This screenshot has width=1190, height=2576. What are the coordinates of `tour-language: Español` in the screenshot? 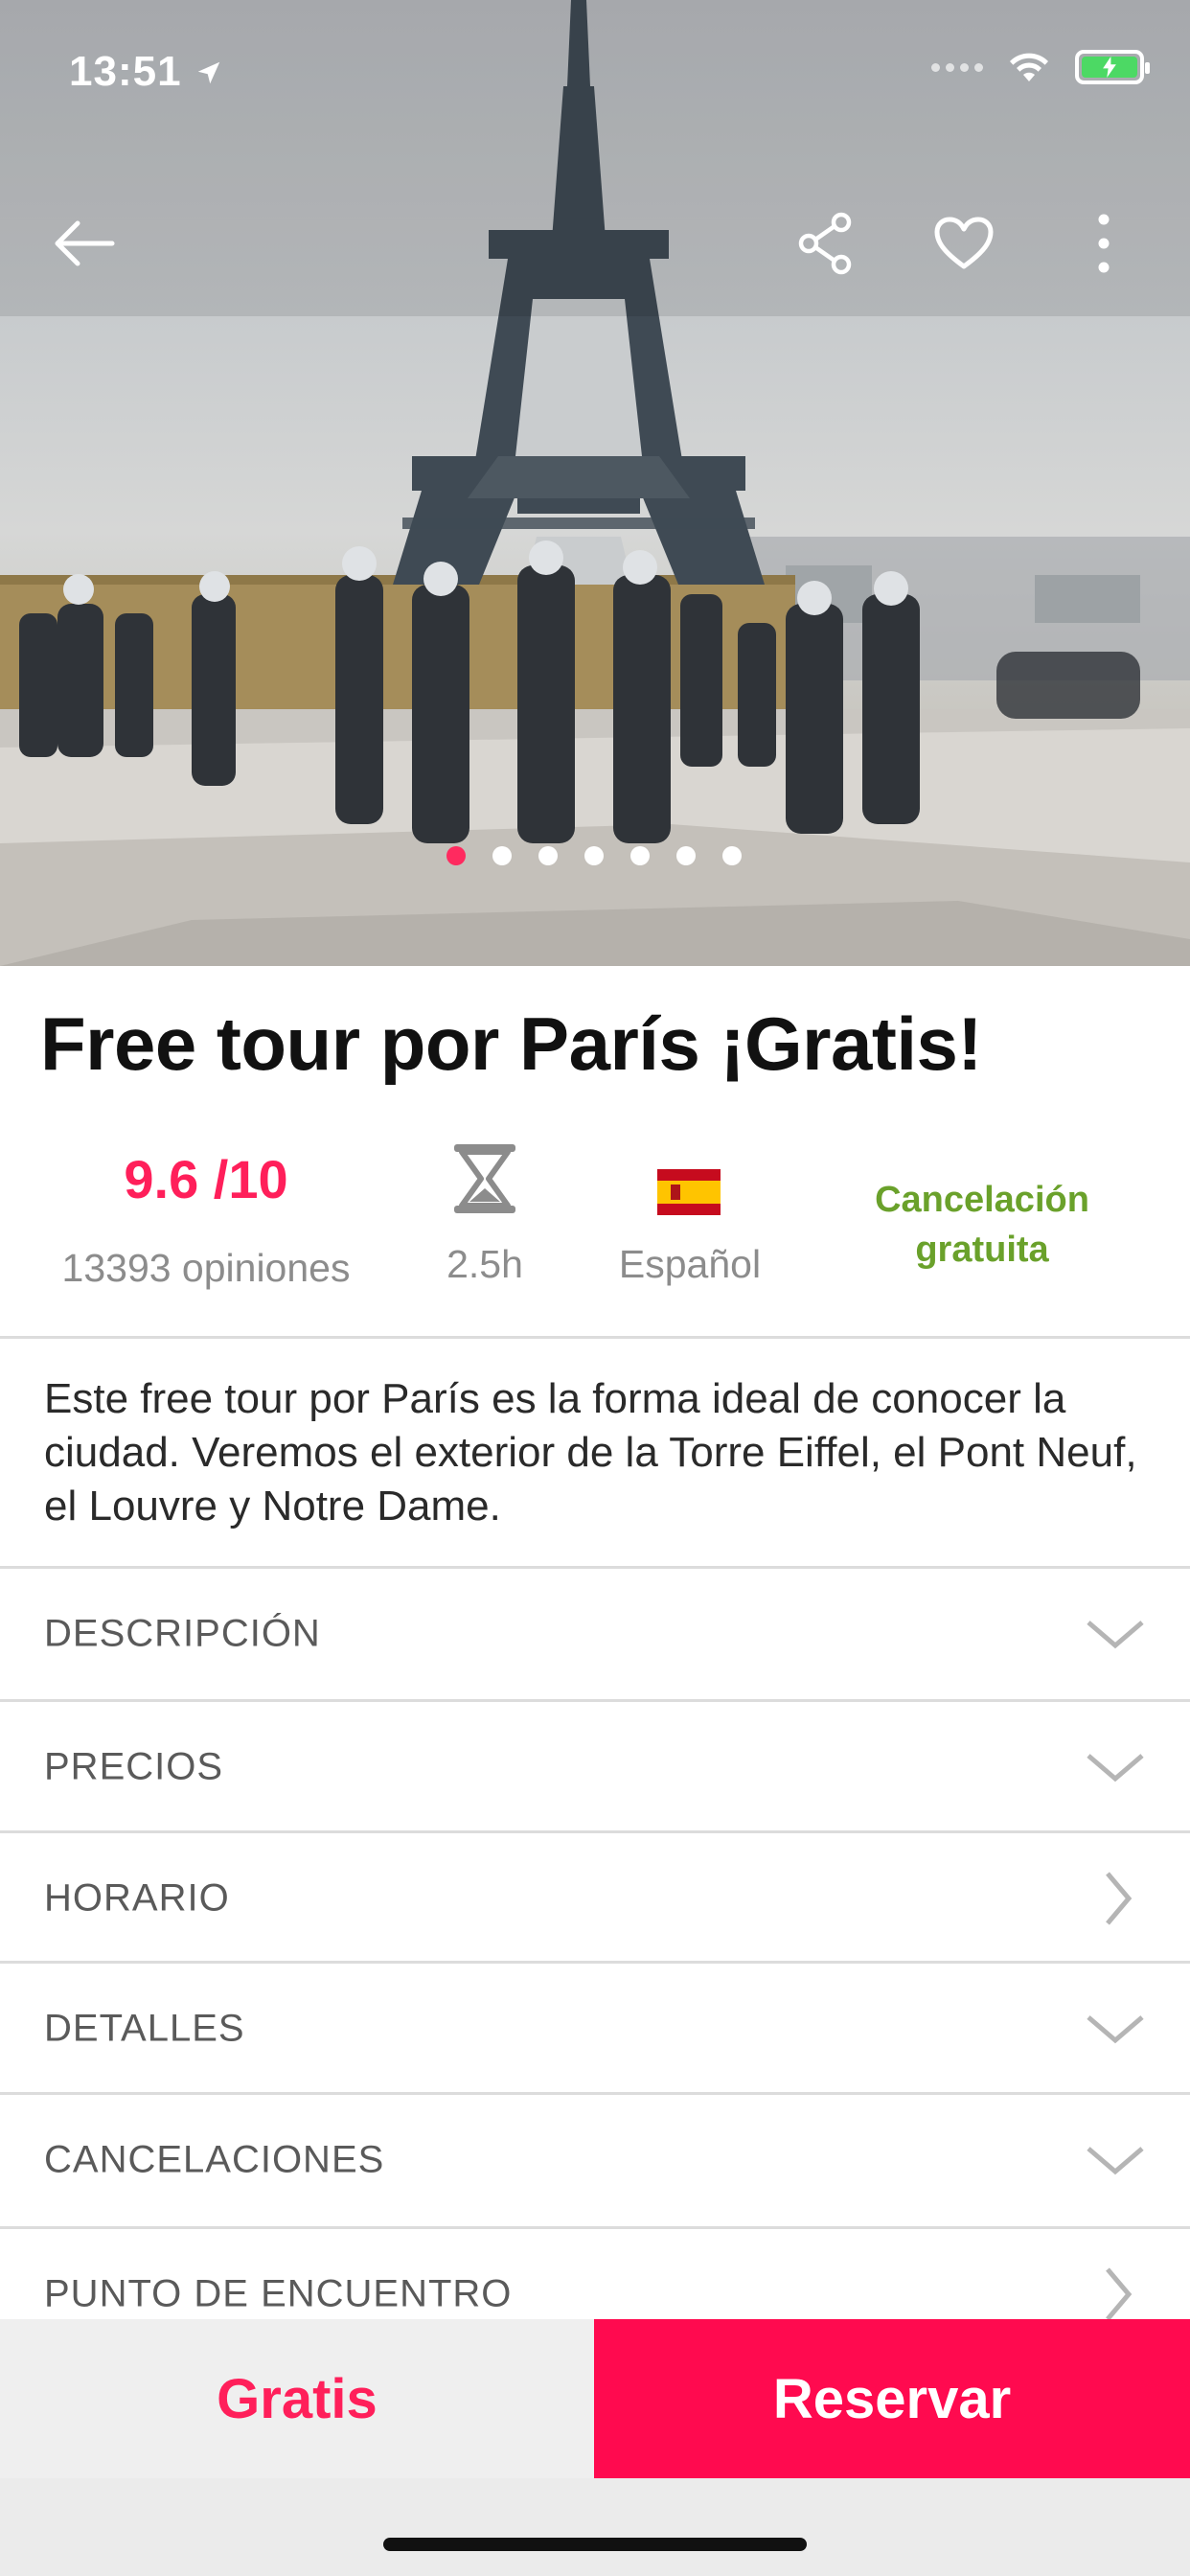 It's located at (690, 1264).